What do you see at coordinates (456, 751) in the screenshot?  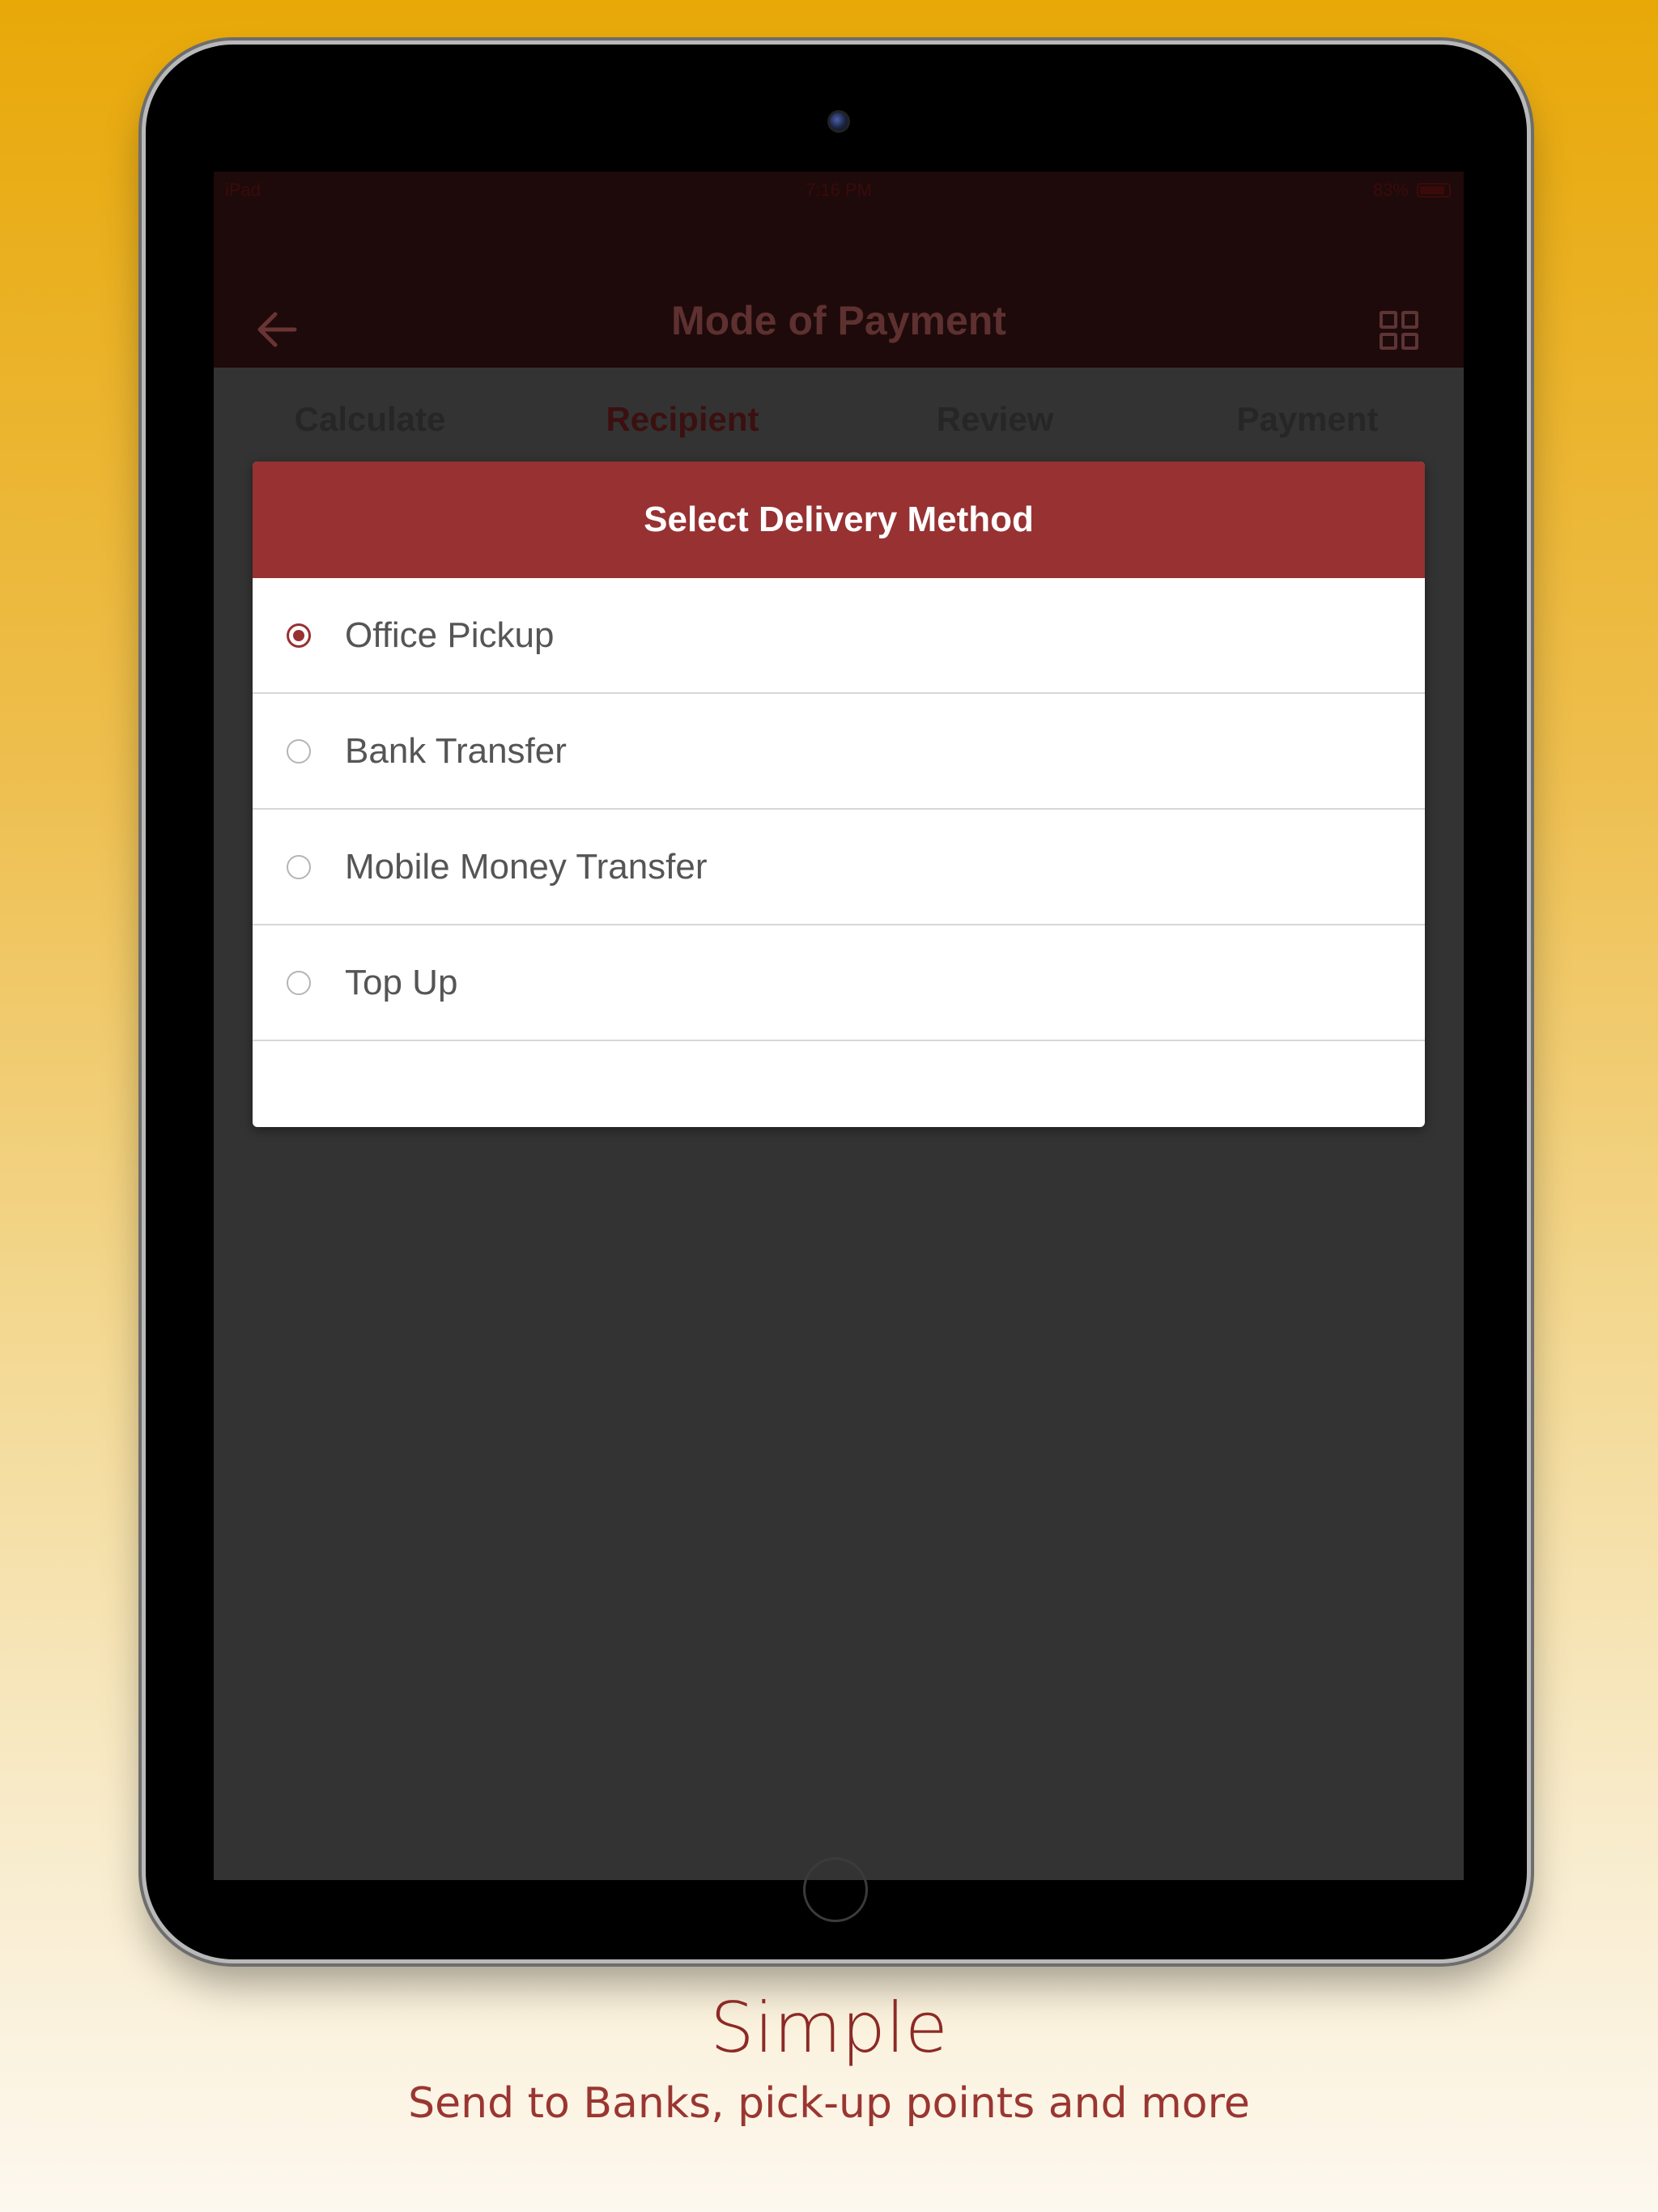 I see `option-label: Bank Transfer` at bounding box center [456, 751].